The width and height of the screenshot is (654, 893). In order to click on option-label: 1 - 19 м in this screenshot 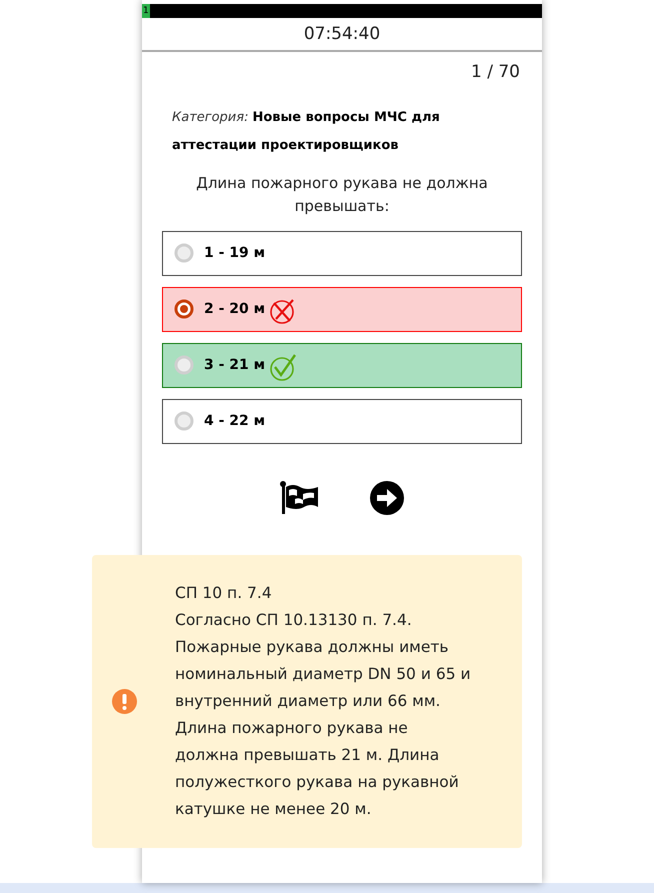, I will do `click(235, 253)`.